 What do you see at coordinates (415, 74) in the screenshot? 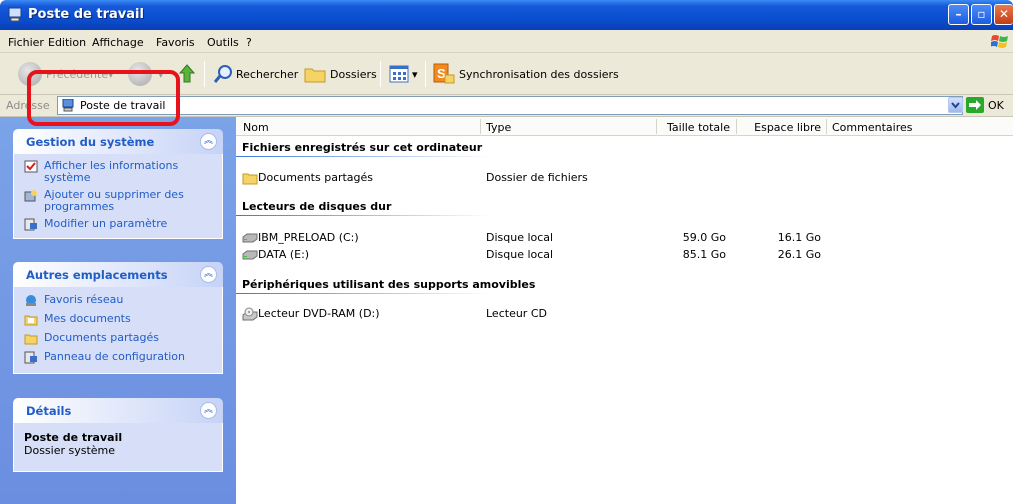
I see `views-dropdown-icon: ▾` at bounding box center [415, 74].